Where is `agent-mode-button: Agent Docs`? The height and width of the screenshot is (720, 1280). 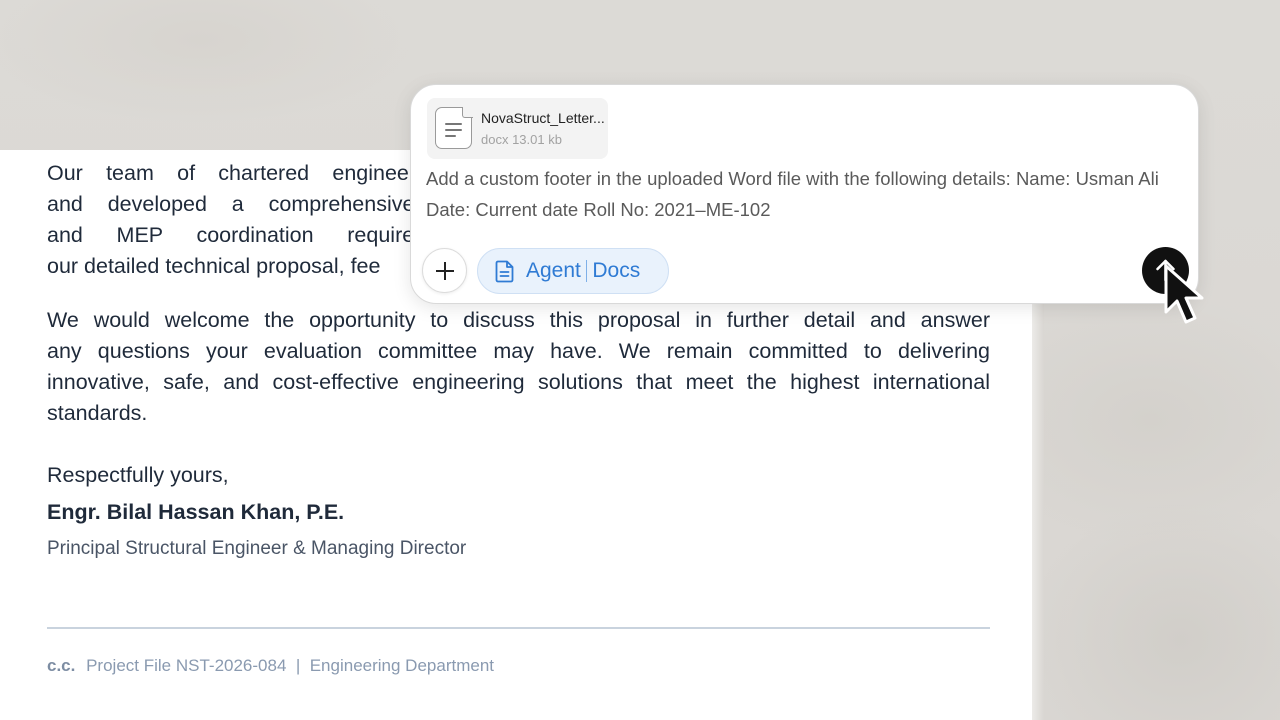 agent-mode-button: Agent Docs is located at coordinates (573, 271).